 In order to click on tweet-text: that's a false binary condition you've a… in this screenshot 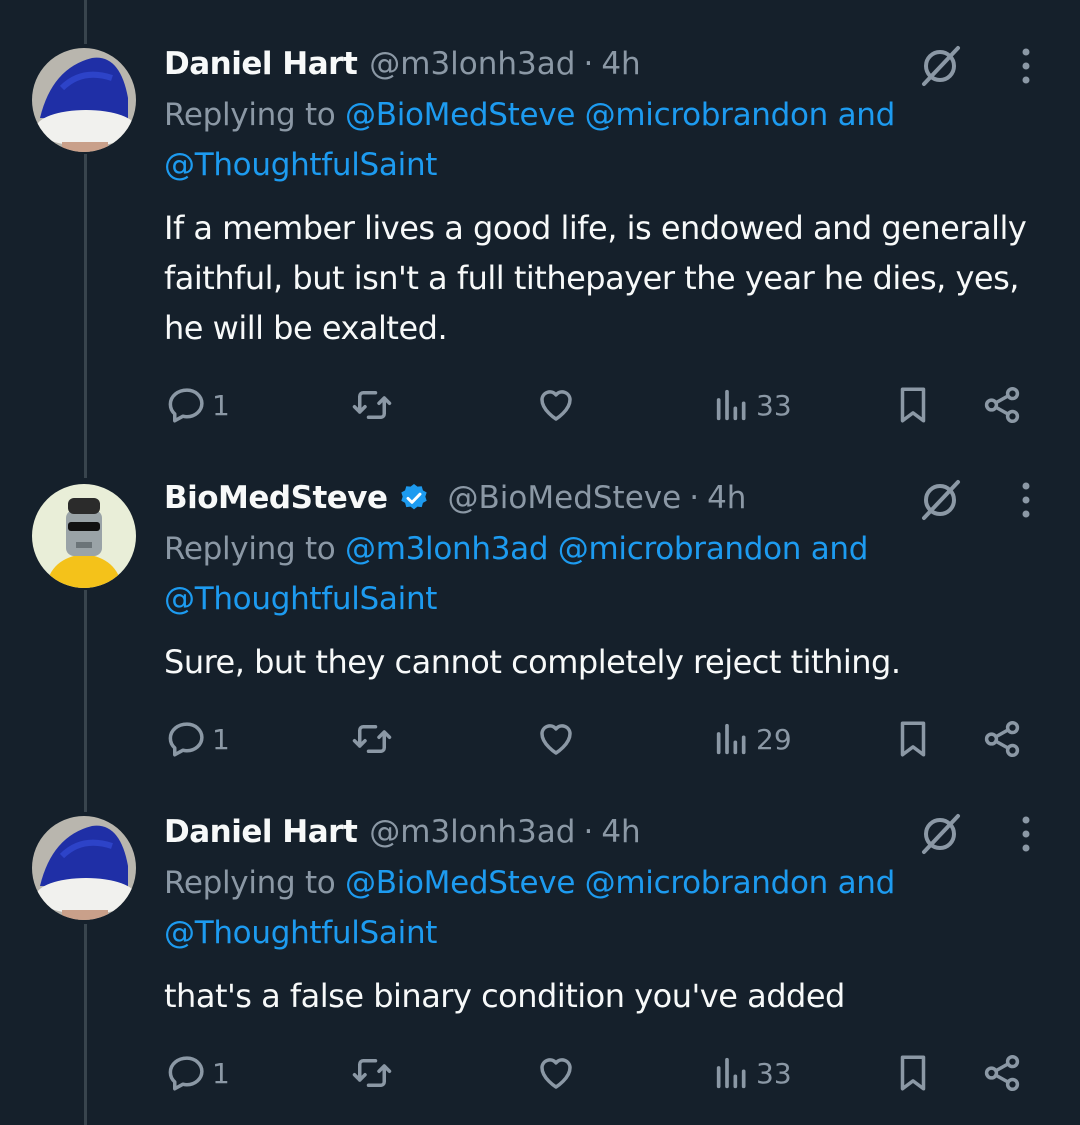, I will do `click(504, 996)`.